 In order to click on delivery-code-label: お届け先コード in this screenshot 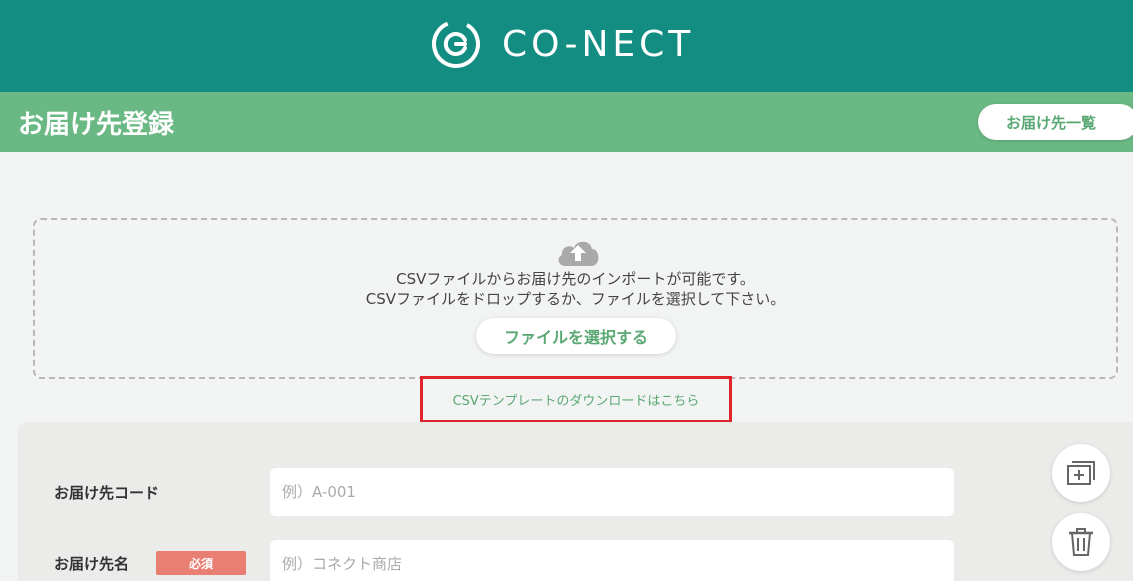, I will do `click(107, 493)`.